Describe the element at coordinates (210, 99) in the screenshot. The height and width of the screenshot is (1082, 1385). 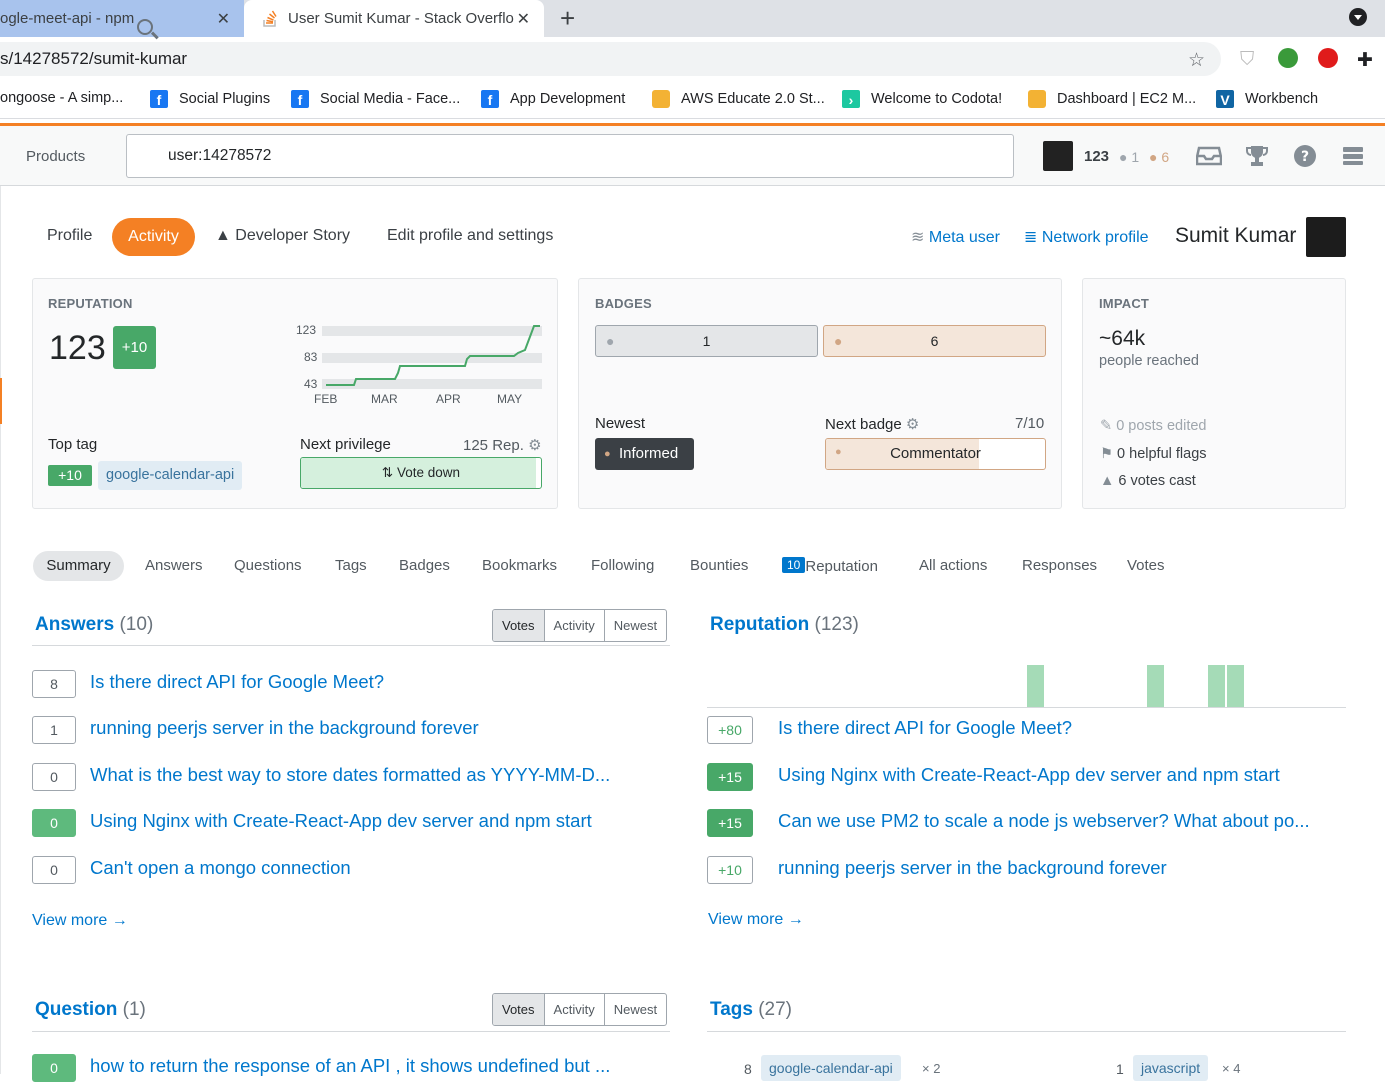
I see `bookmark-social-plugins: f Social Plugins` at that location.